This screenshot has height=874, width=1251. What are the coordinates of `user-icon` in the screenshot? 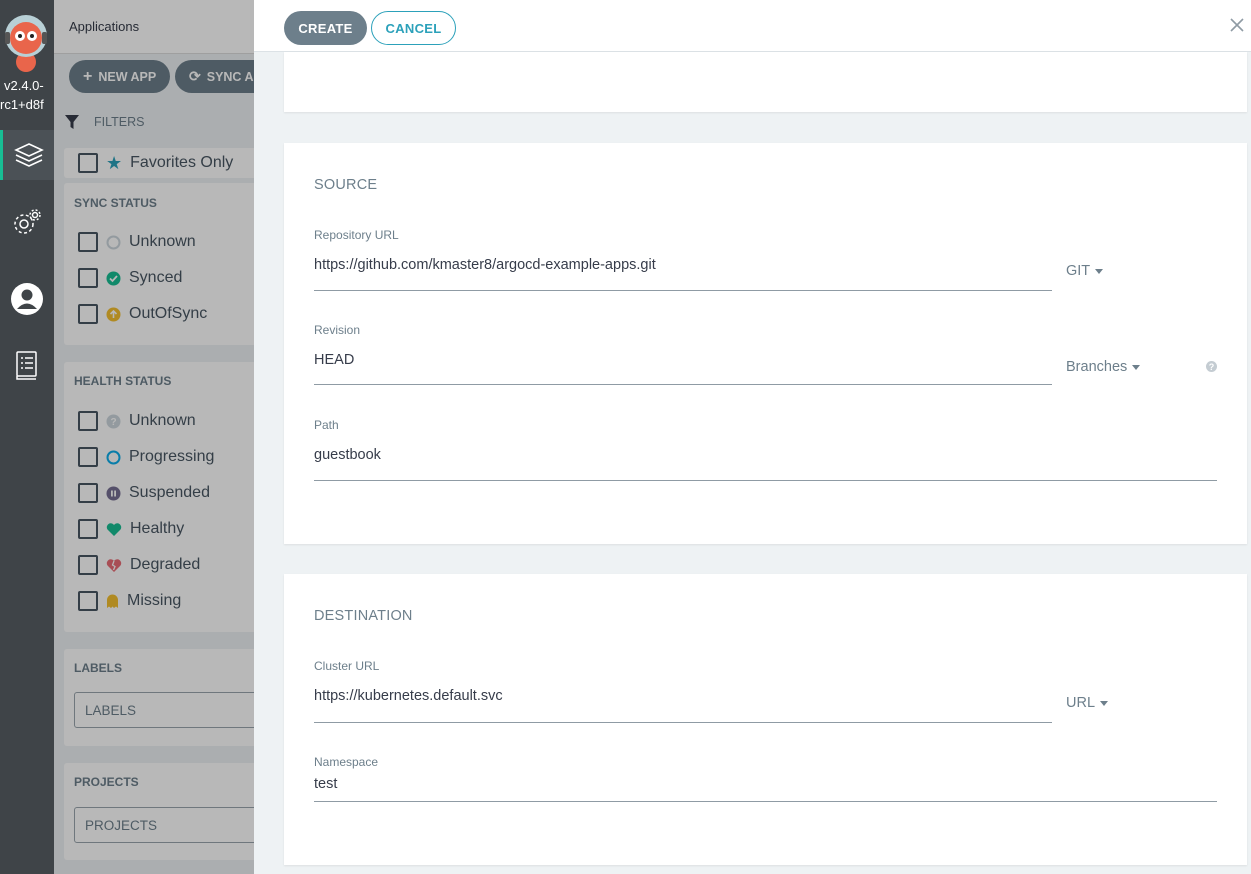 It's located at (27, 299).